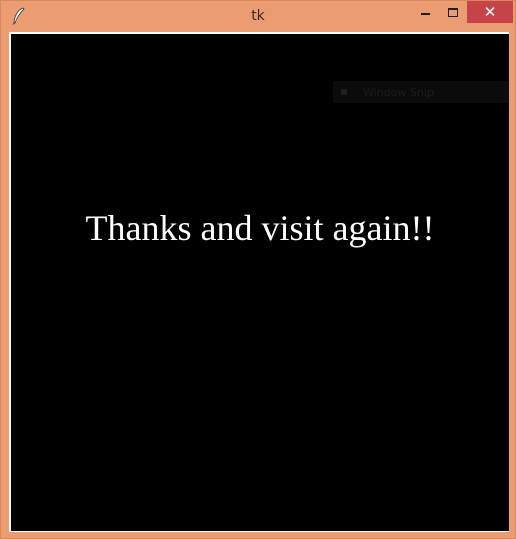 The height and width of the screenshot is (539, 516). What do you see at coordinates (398, 92) in the screenshot?
I see `overlay-label: Window Snip` at bounding box center [398, 92].